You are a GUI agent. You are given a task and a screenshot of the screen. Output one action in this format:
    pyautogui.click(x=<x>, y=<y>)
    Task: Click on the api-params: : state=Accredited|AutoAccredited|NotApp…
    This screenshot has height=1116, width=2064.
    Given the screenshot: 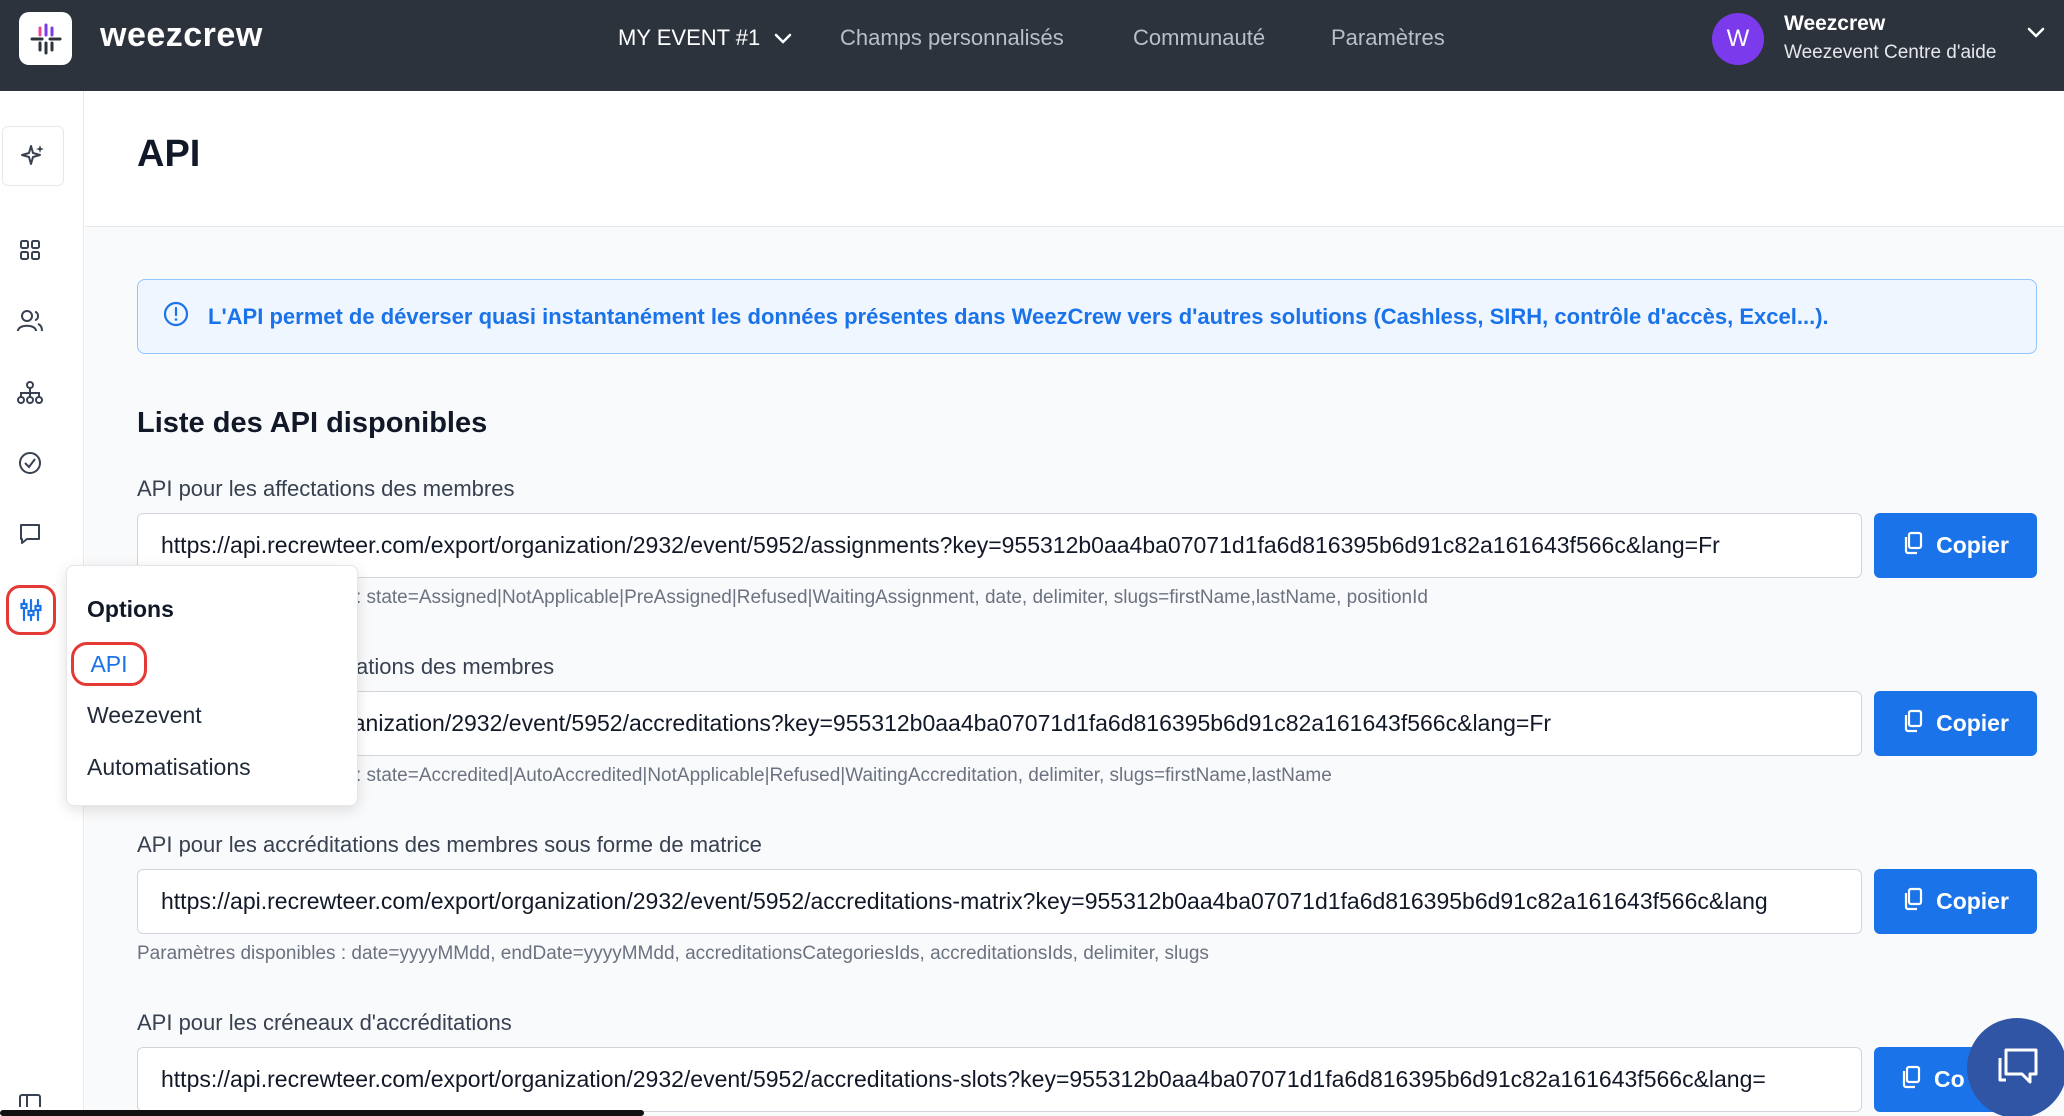 What is the action you would take?
    pyautogui.click(x=844, y=775)
    